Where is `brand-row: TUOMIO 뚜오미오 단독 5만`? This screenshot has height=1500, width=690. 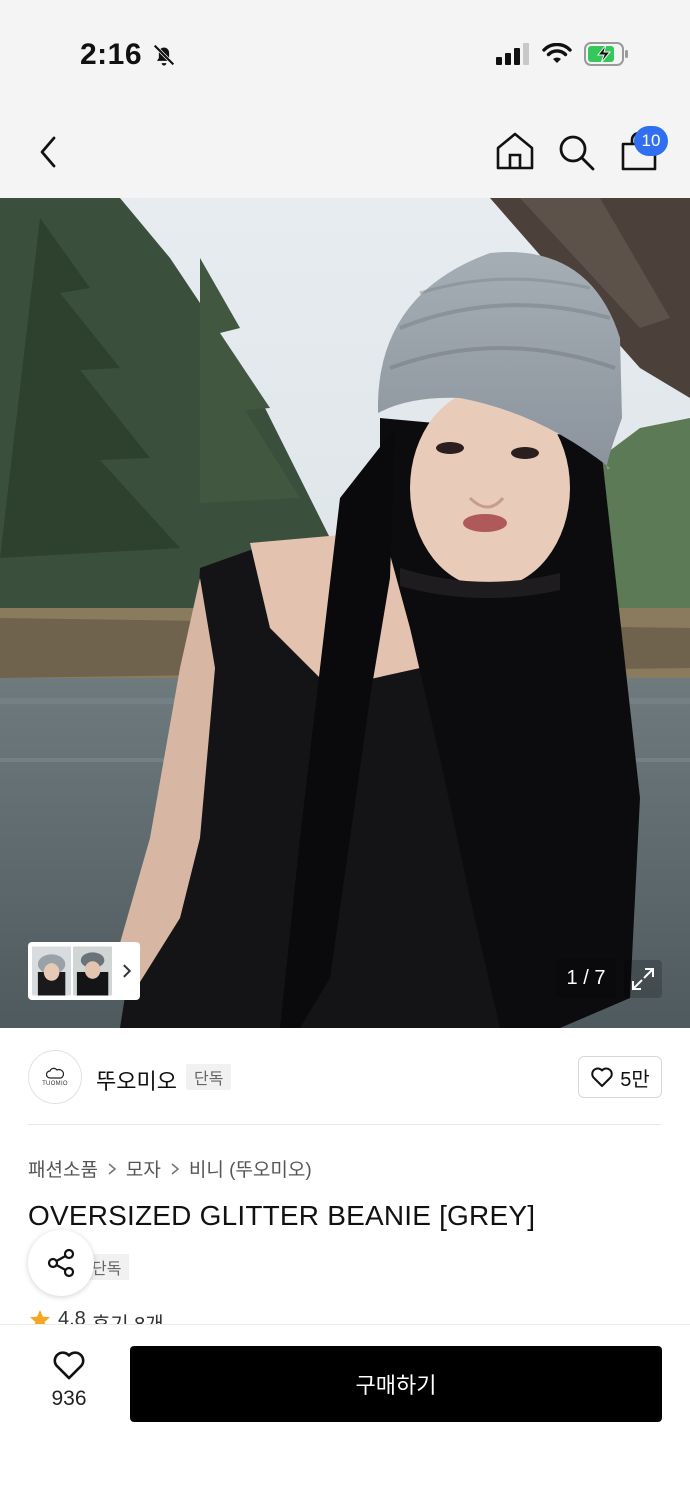
brand-row: TUOMIO 뚜오미오 단독 5만 is located at coordinates (345, 1078).